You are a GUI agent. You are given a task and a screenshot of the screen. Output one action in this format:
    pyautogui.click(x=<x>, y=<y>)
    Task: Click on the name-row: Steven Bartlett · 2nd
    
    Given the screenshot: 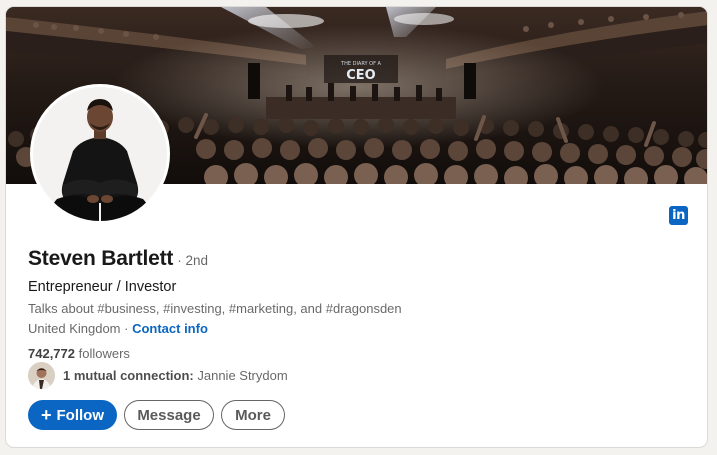 What is the action you would take?
    pyautogui.click(x=118, y=259)
    